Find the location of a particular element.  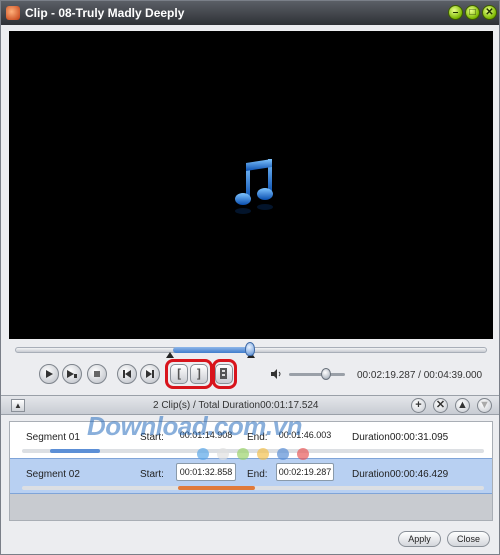

clip-file-icon is located at coordinates (223, 373).